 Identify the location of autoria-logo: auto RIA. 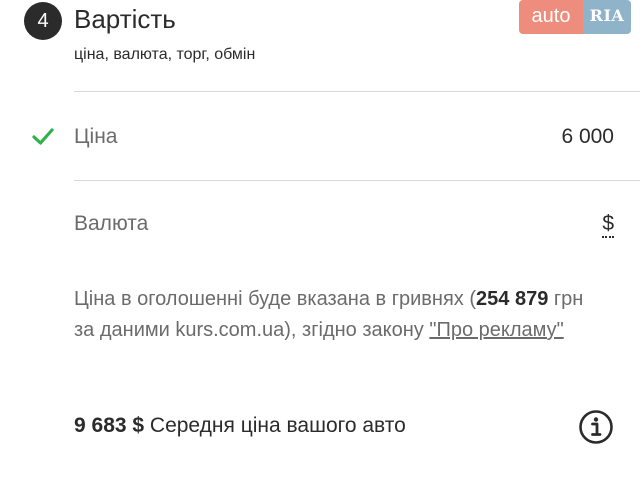
(575, 17).